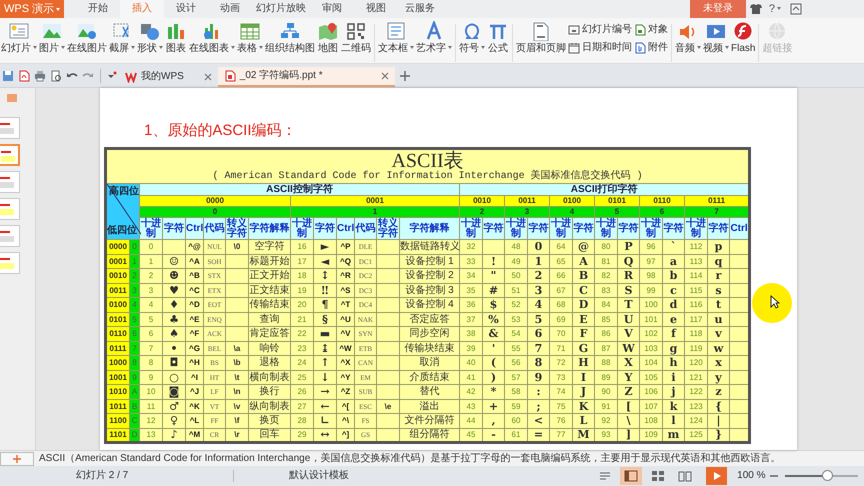  Describe the element at coordinates (429, 290) in the screenshot. I see `table-cell: 设备控制 3` at that location.